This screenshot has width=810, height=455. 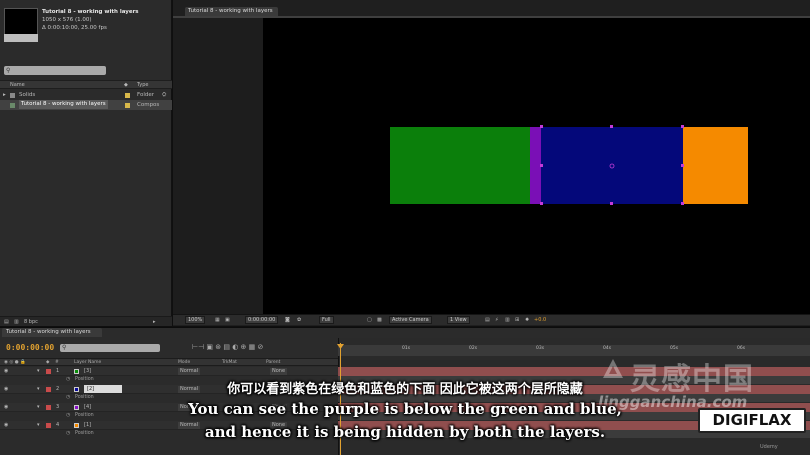 I want to click on layer-preview-svg, so click(x=569, y=165).